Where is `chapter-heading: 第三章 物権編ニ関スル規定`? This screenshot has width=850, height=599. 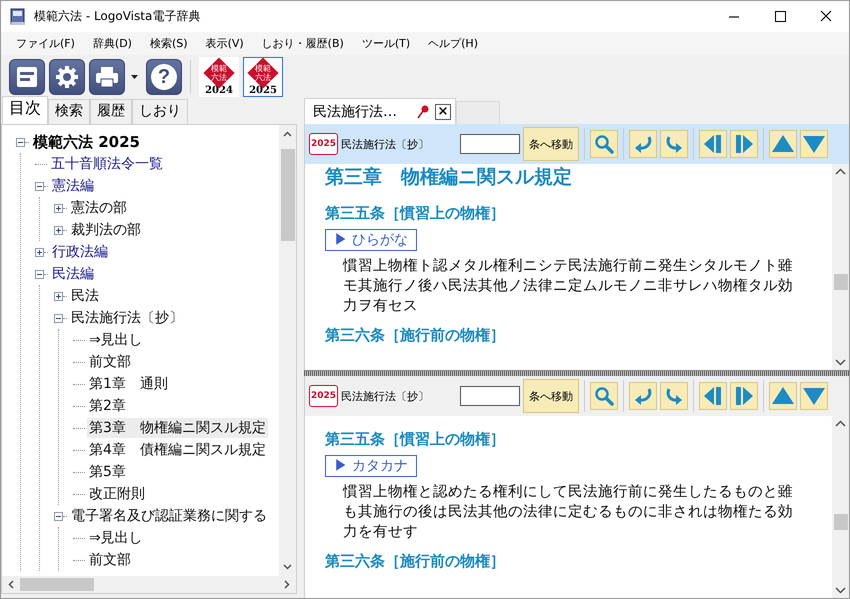 chapter-heading: 第三章 物権編ニ関スル規定 is located at coordinates (449, 177).